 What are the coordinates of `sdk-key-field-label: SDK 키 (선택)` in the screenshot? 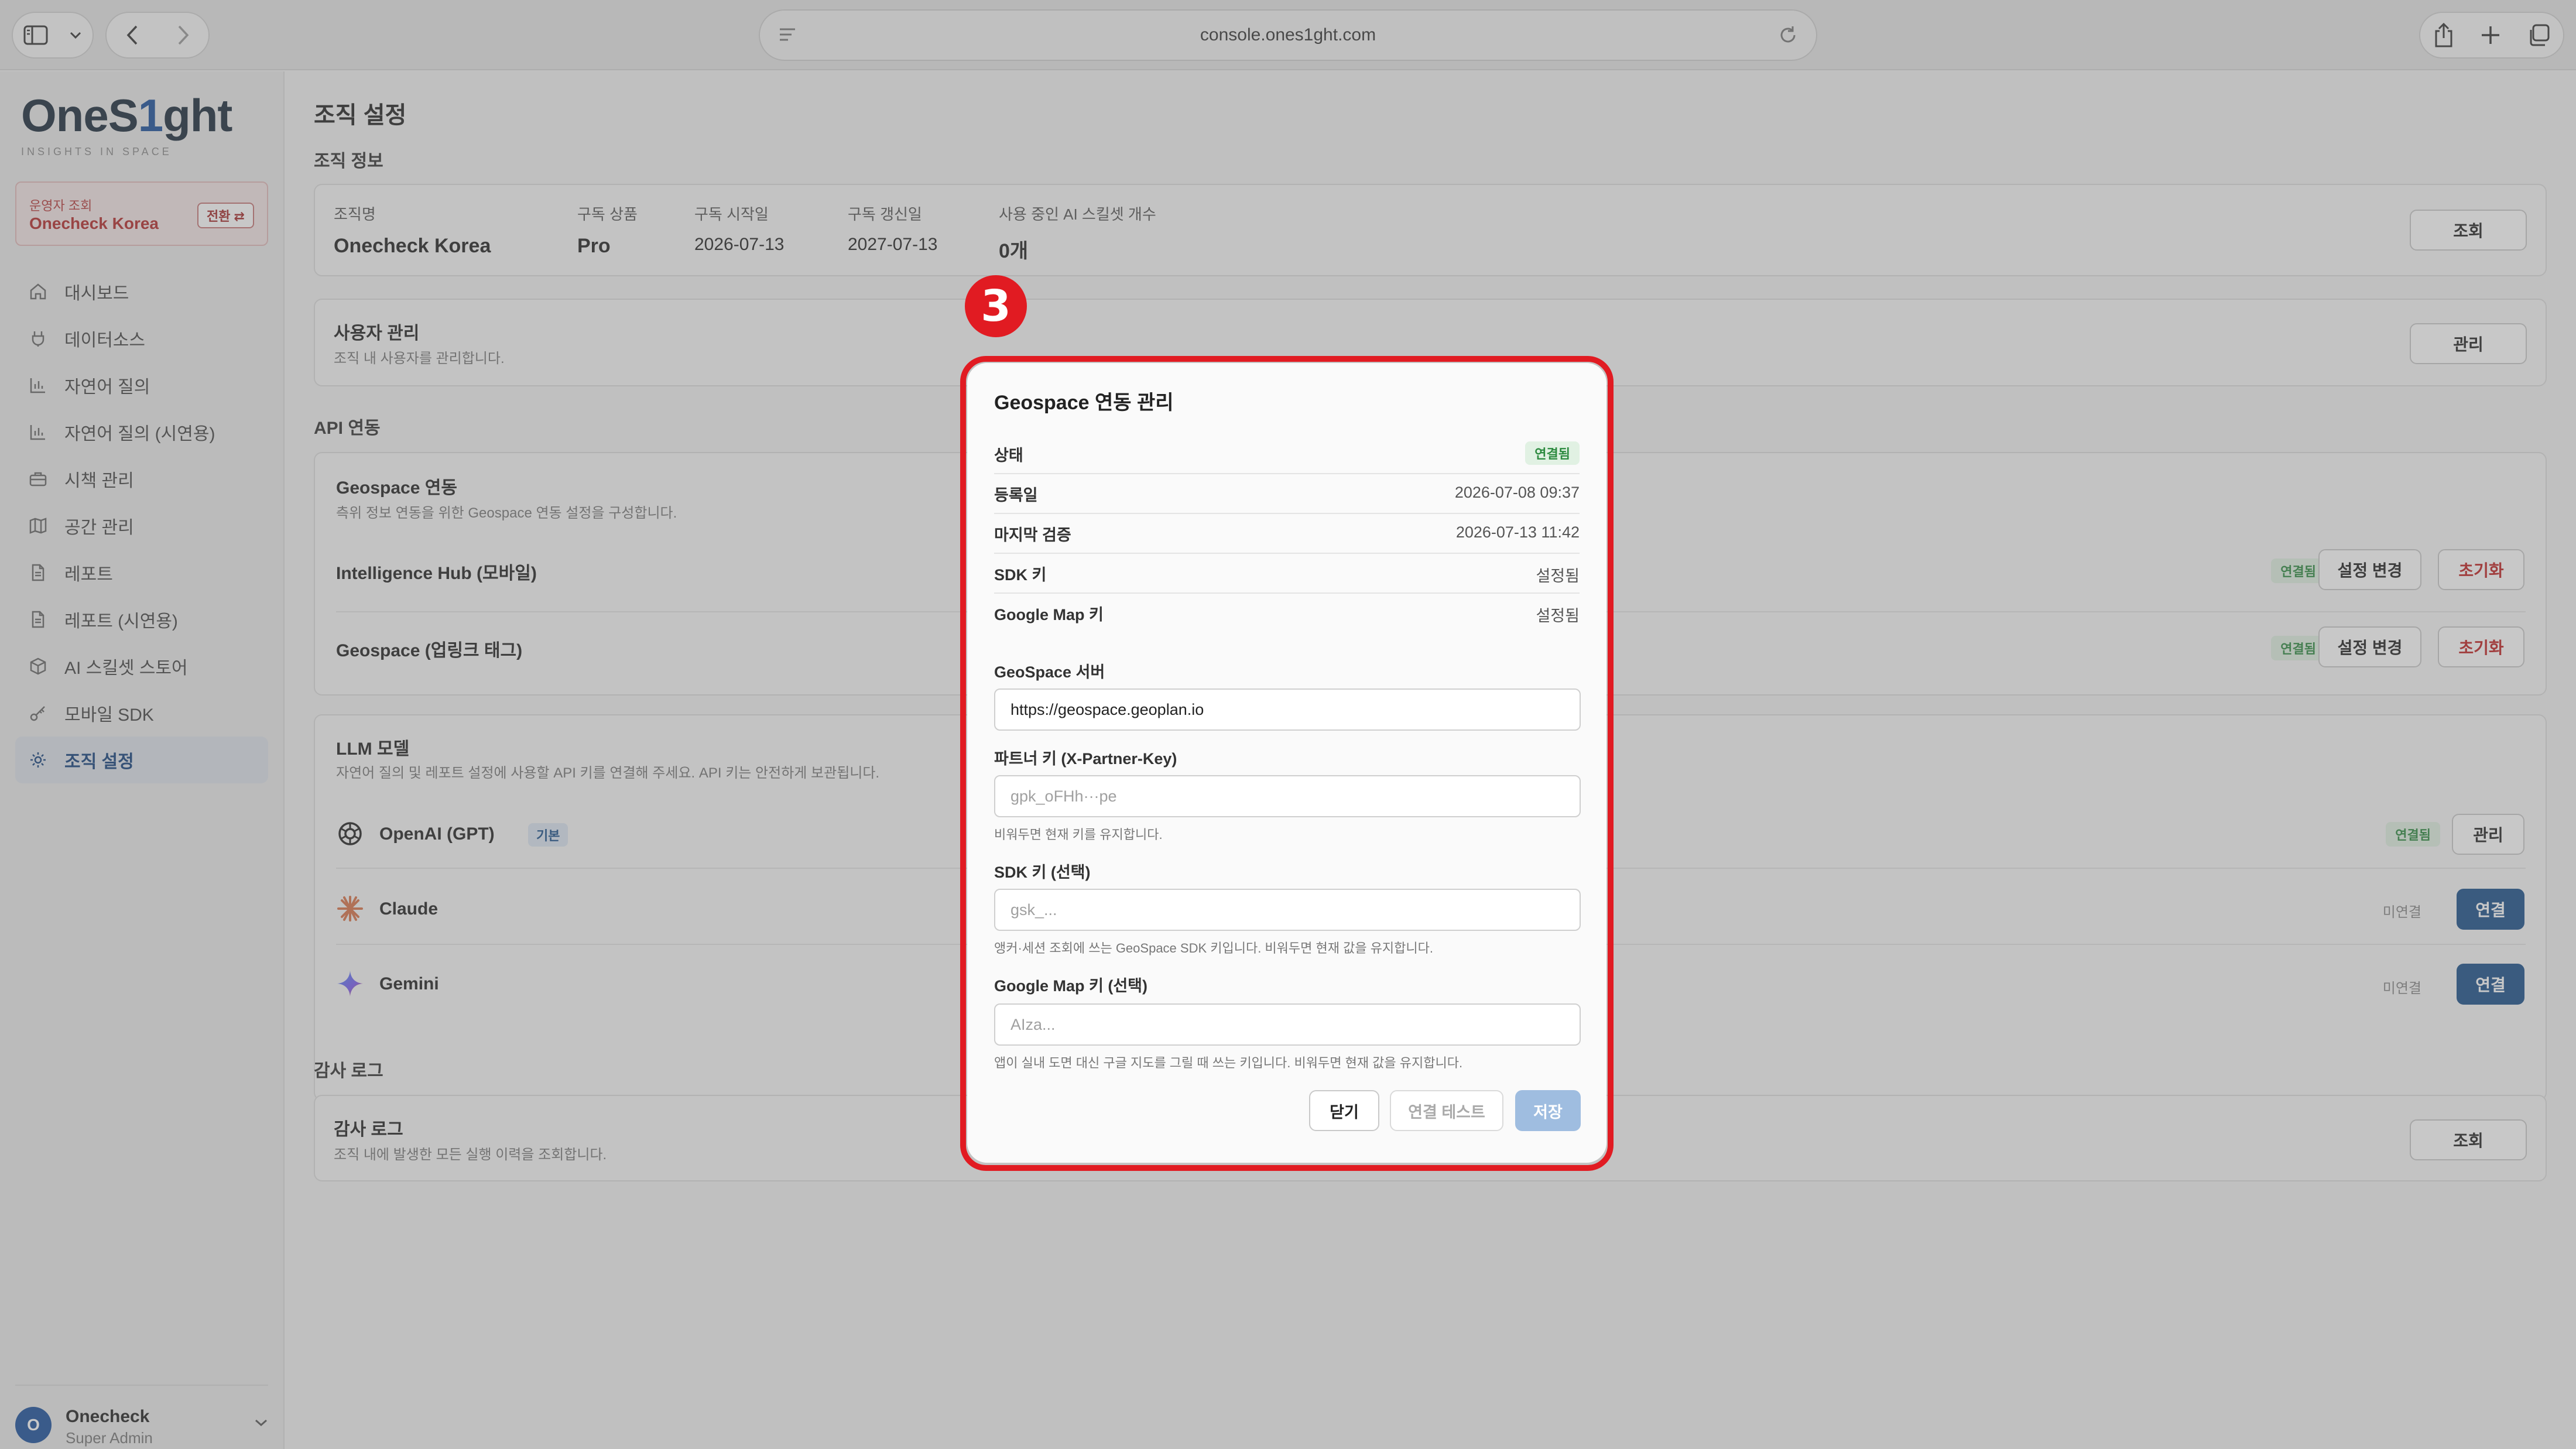 It's located at (1042, 872).